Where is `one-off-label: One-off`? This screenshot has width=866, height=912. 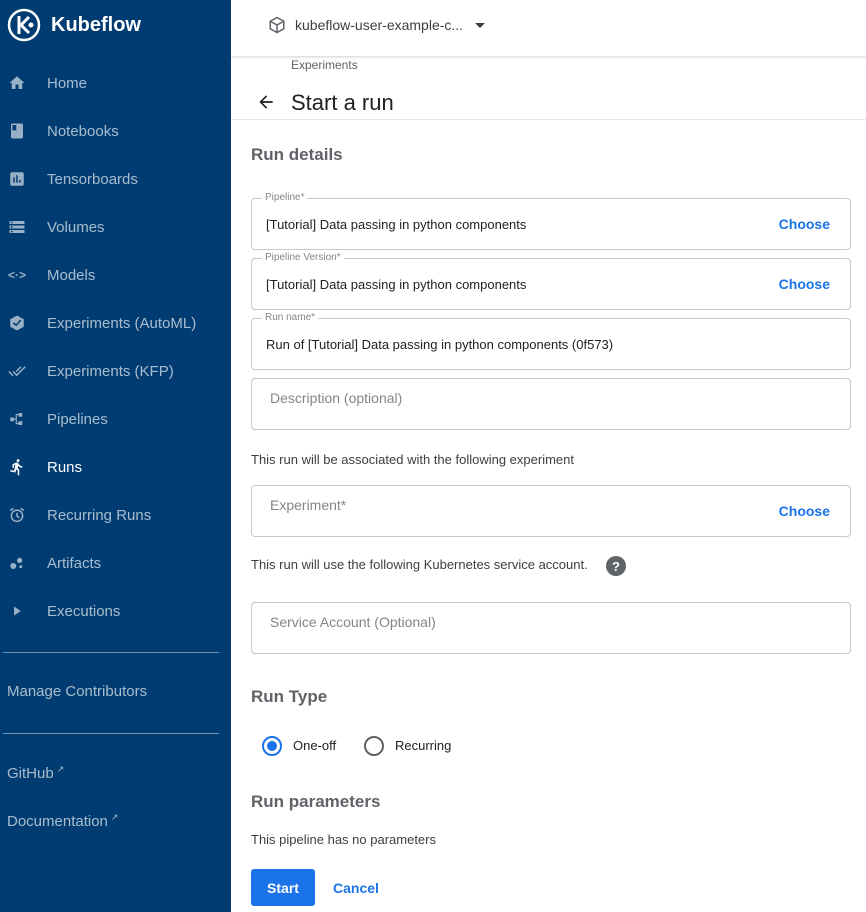
one-off-label: One-off is located at coordinates (314, 745).